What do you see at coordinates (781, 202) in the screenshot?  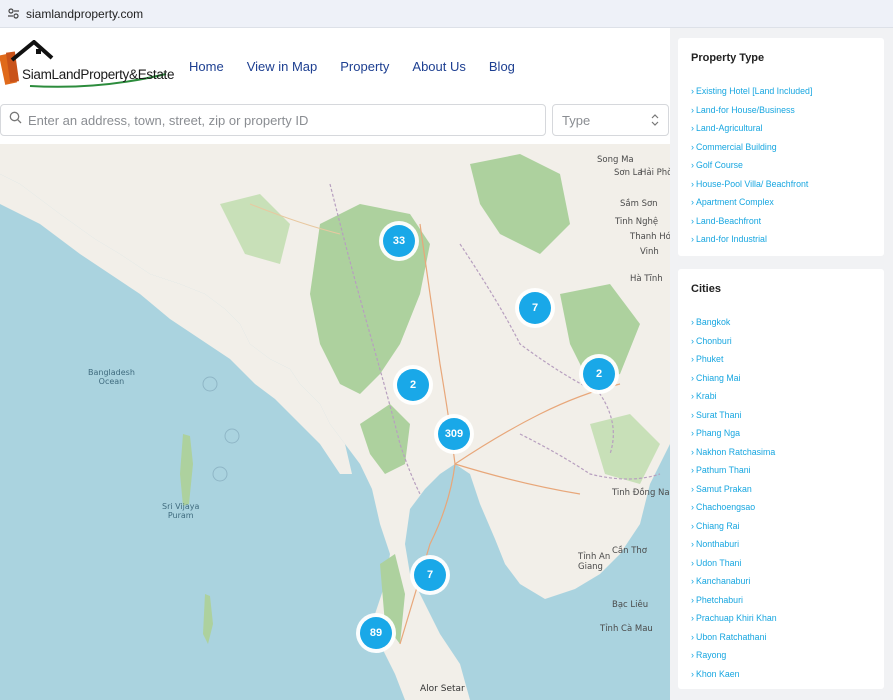 I see `property-type-link: › Apartment Complex` at bounding box center [781, 202].